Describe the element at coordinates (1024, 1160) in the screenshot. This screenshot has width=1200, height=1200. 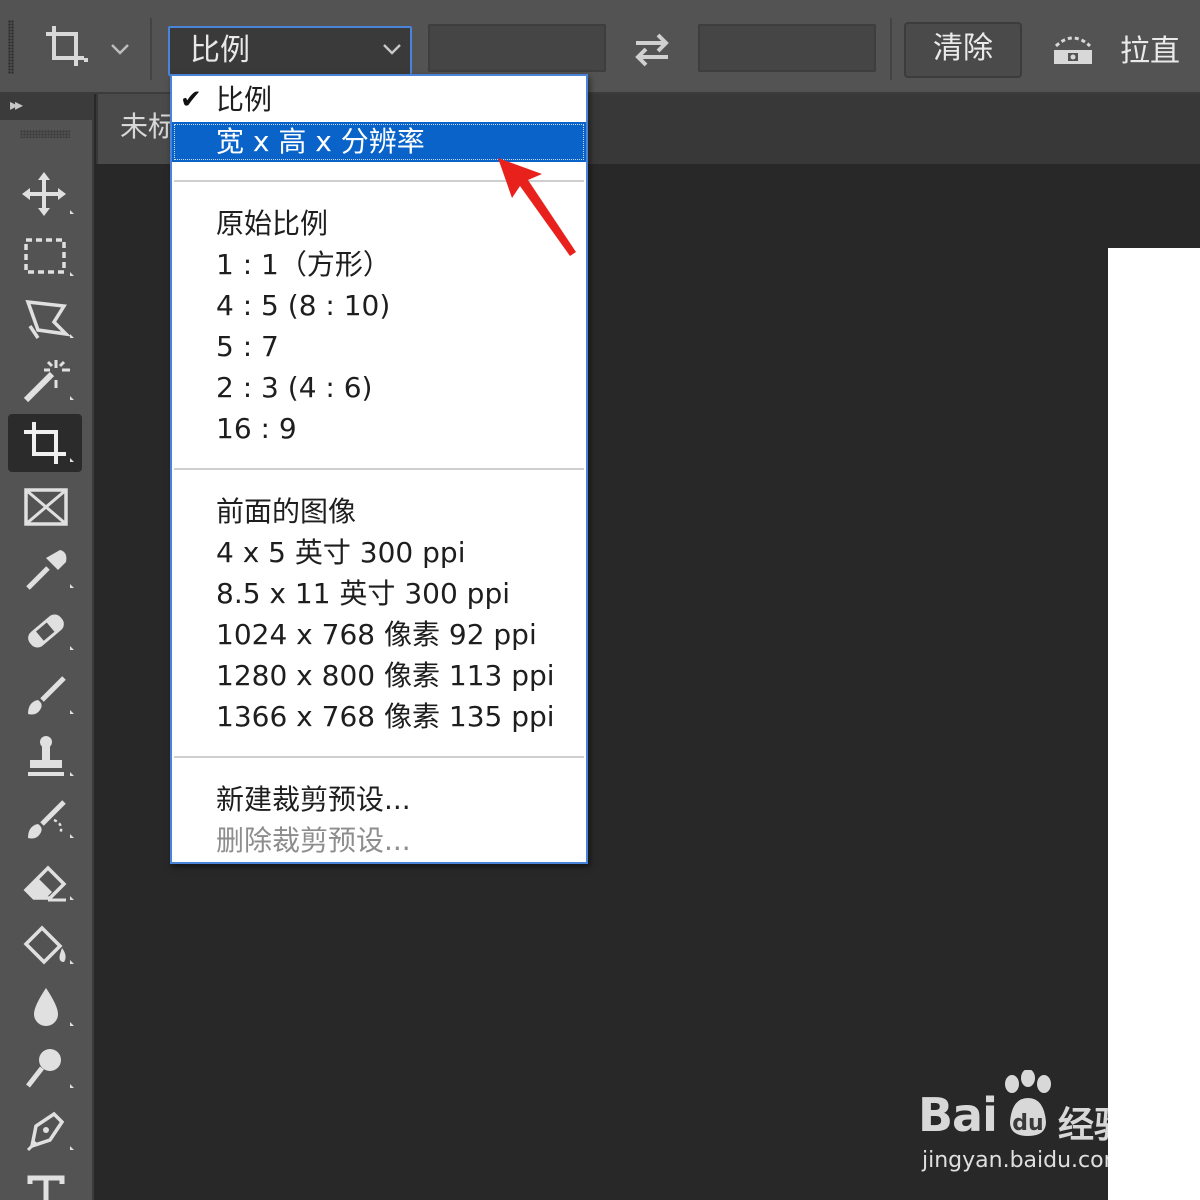
I see `watermark-url: jingyan.baidu.com` at that location.